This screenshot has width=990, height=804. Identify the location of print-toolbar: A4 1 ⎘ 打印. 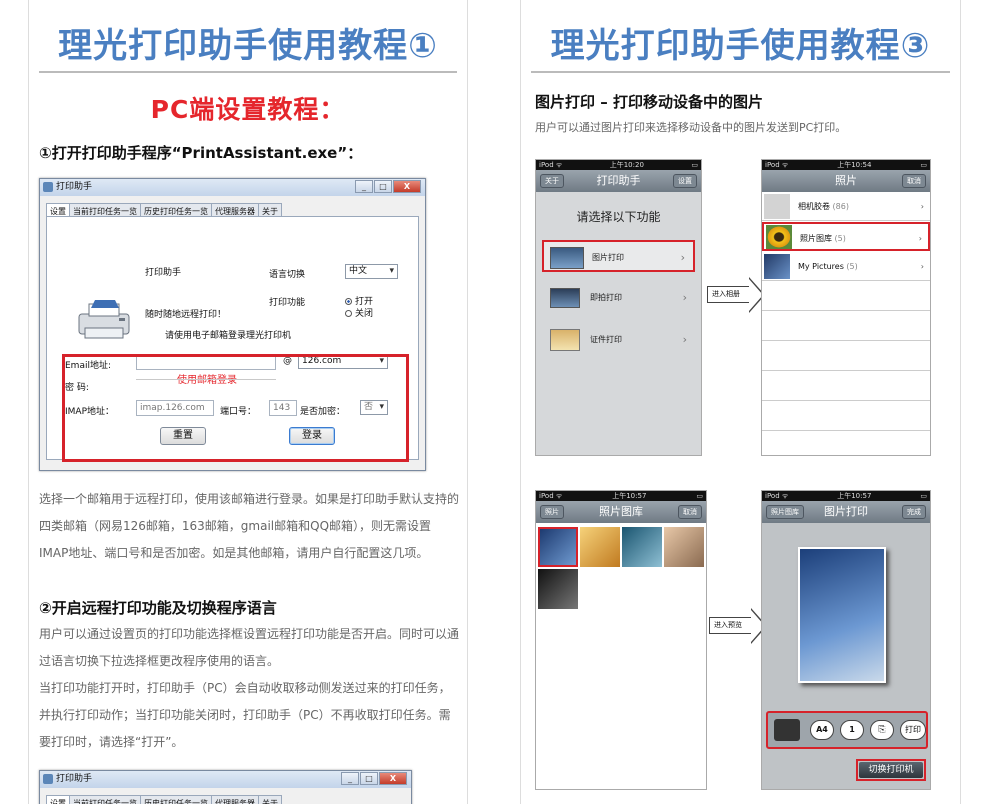
(847, 730).